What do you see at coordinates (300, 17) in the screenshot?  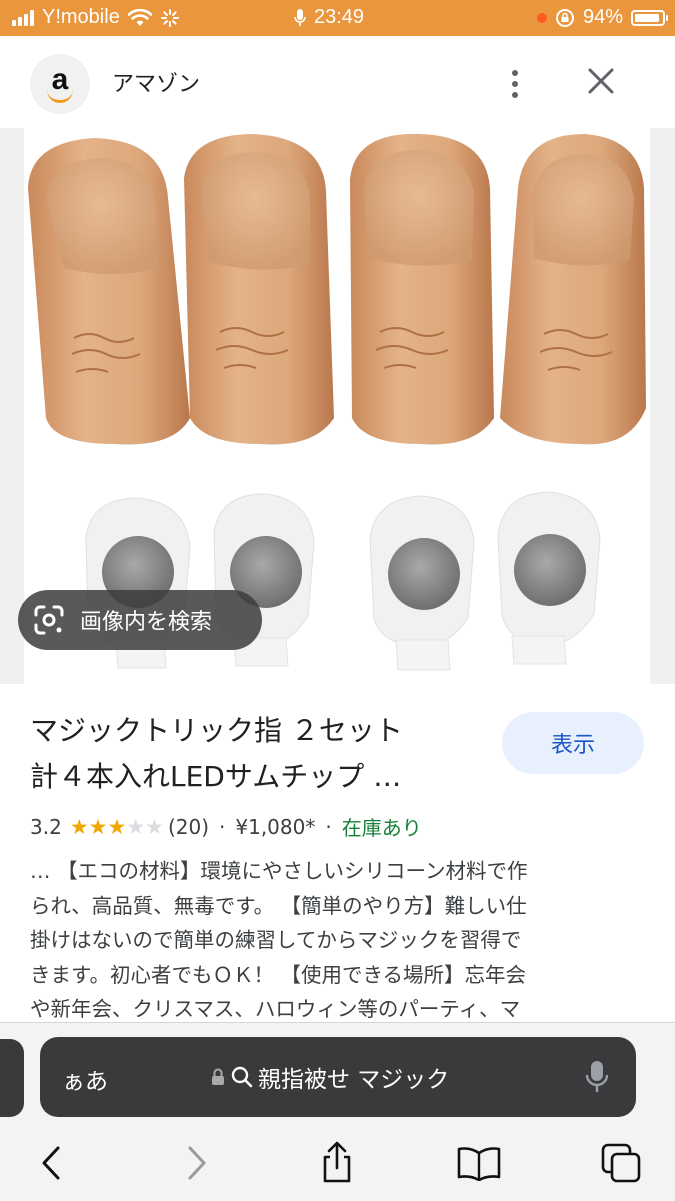 I see `mic-indicator-icon` at bounding box center [300, 17].